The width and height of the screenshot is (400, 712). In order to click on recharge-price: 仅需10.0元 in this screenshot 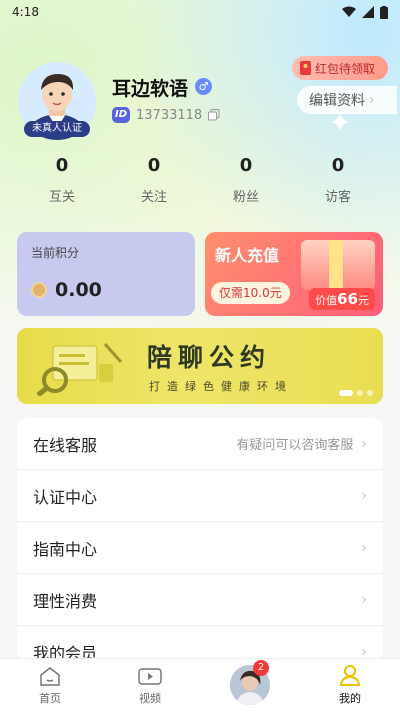, I will do `click(250, 293)`.